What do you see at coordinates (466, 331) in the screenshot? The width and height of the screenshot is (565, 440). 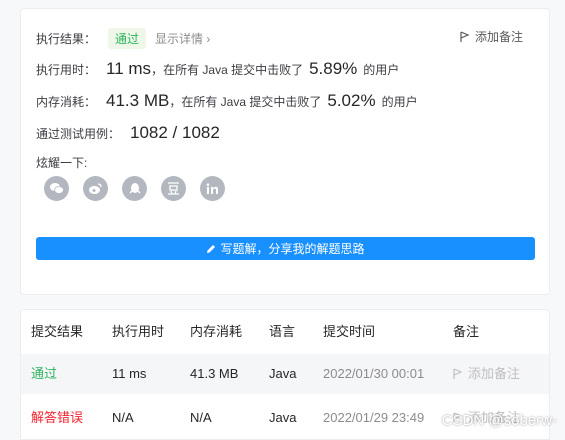 I see `header-note: 备注` at bounding box center [466, 331].